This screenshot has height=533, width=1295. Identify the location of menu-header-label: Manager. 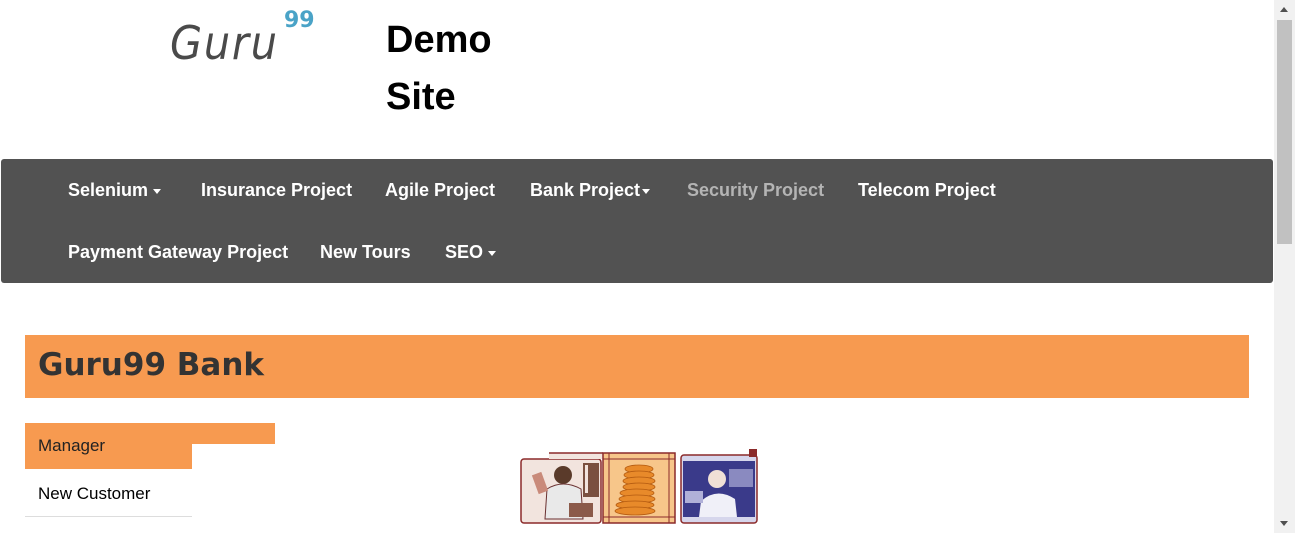
(72, 445).